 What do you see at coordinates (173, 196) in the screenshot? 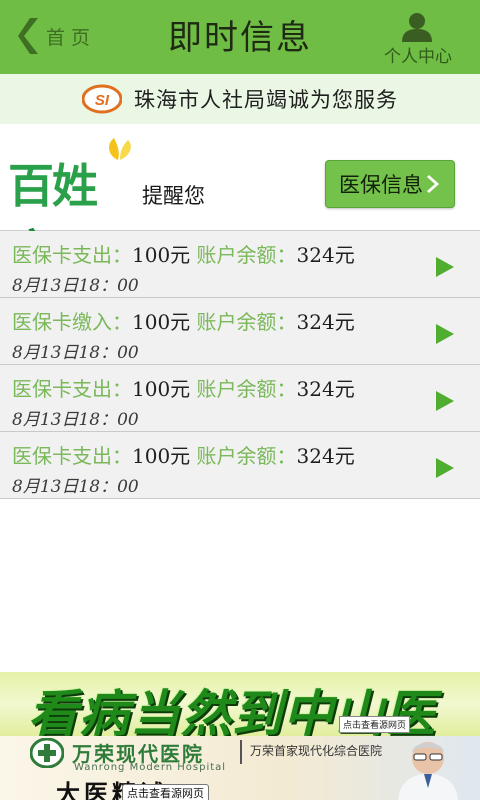
I see `remind-text: 提醒您` at bounding box center [173, 196].